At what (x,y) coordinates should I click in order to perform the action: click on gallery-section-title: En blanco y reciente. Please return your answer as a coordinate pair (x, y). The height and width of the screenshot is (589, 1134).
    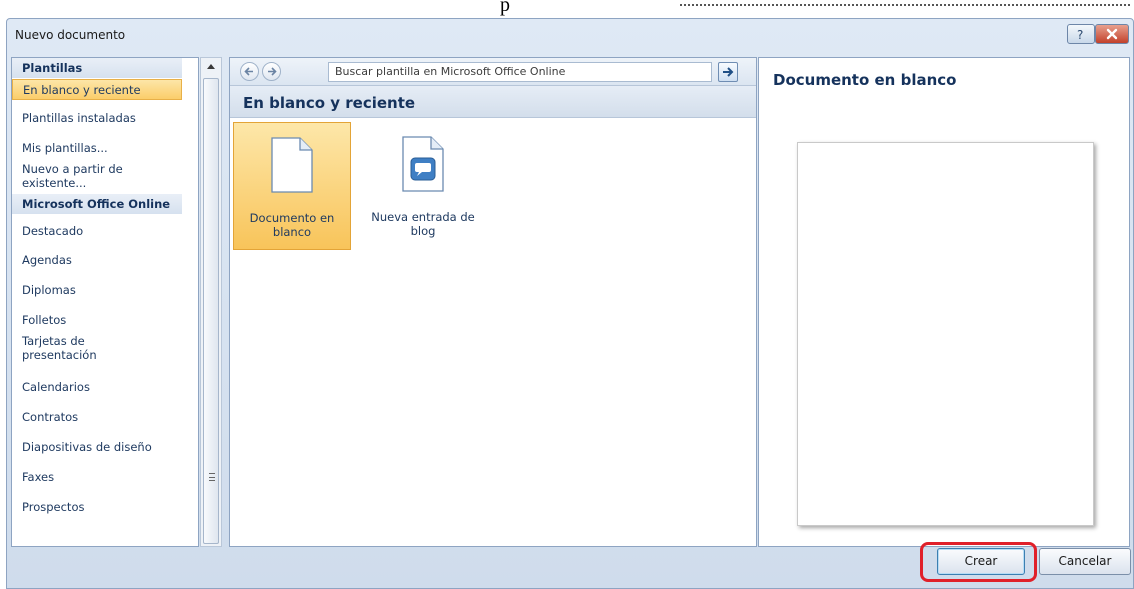
    Looking at the image, I should click on (493, 102).